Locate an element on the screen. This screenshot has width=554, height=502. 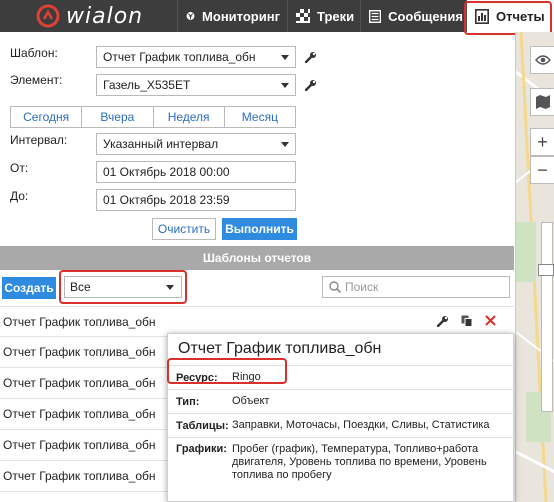
from-datetime-input: 01 Октябрь 2018 00:00 is located at coordinates (196, 172).